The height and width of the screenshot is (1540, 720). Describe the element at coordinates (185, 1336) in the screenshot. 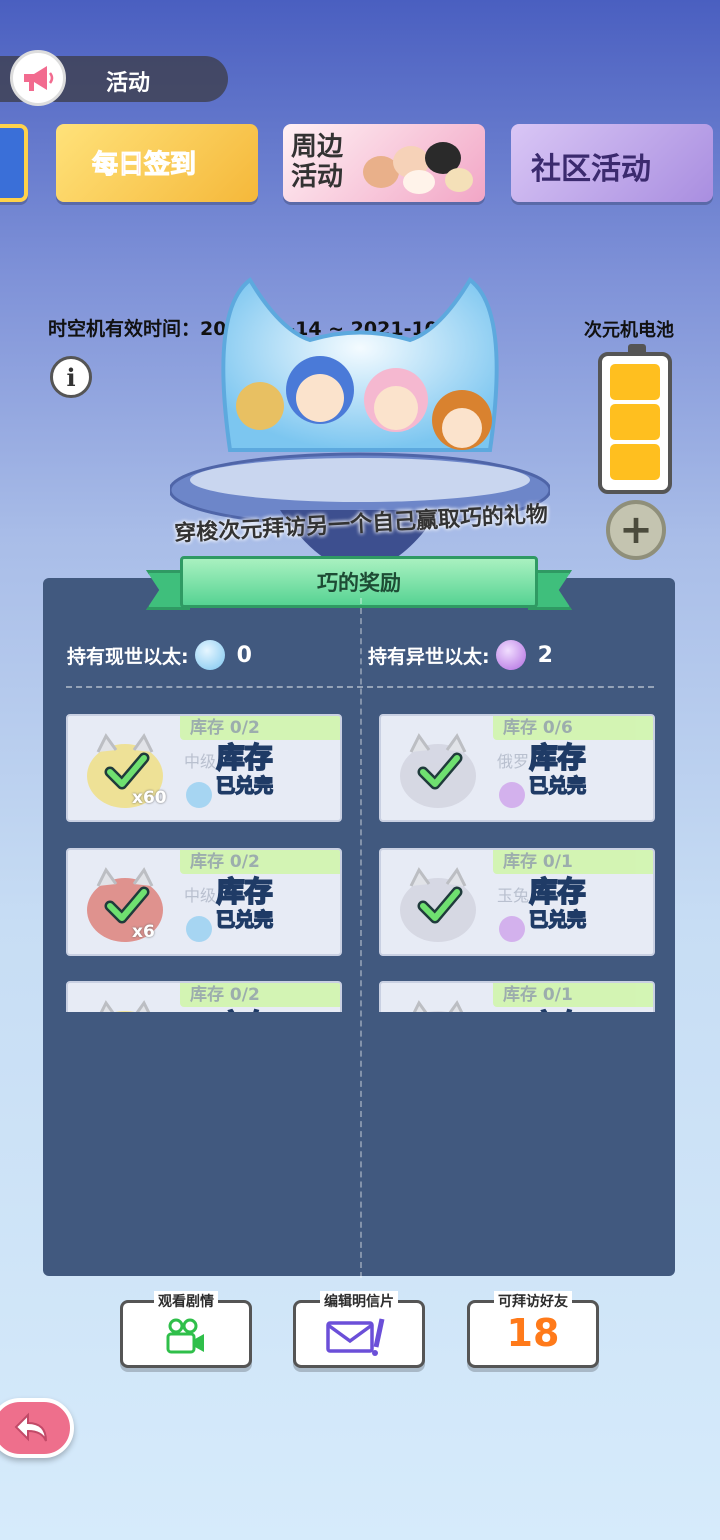

I see `video-camera-icon` at that location.